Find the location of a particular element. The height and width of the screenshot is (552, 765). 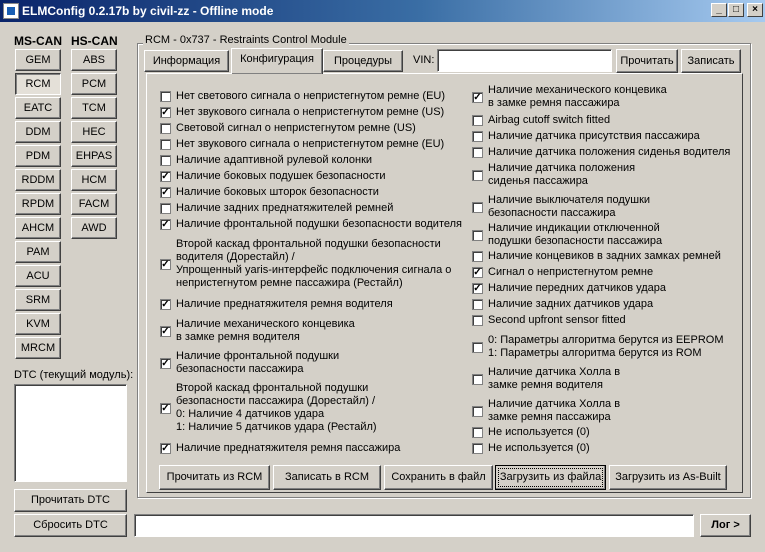

option-options_right-9: ✓ Сигнал о непристегнутом ремне is located at coordinates (562, 272).